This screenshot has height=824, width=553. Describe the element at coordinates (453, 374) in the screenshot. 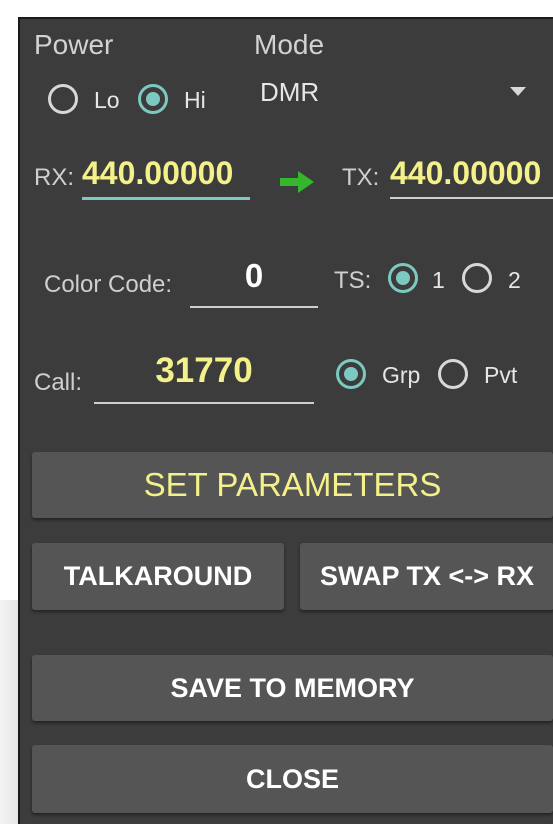

I see `call-private-radio` at that location.